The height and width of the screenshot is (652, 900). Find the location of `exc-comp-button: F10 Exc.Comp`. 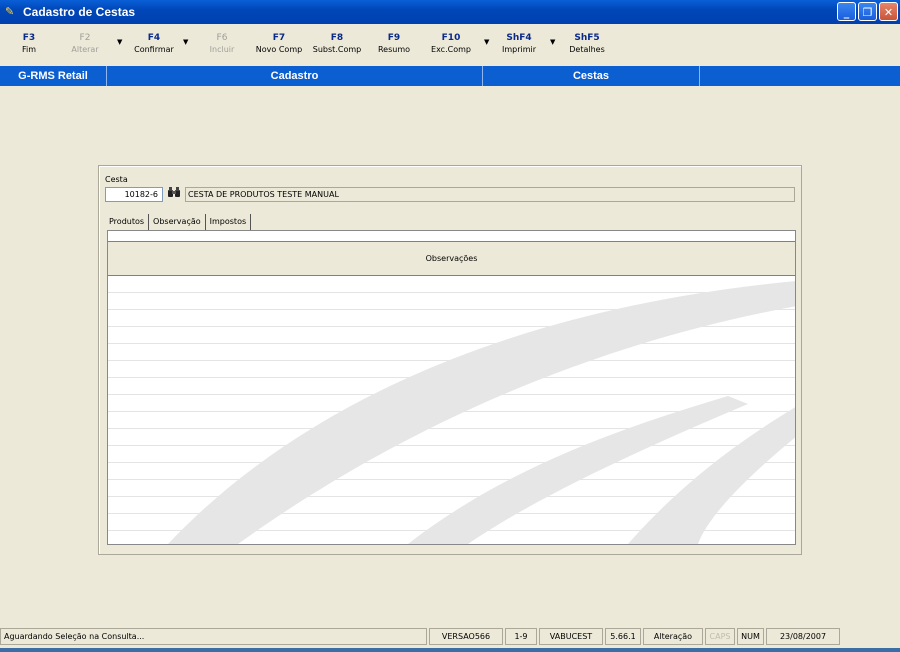

exc-comp-button: F10 Exc.Comp is located at coordinates (451, 44).